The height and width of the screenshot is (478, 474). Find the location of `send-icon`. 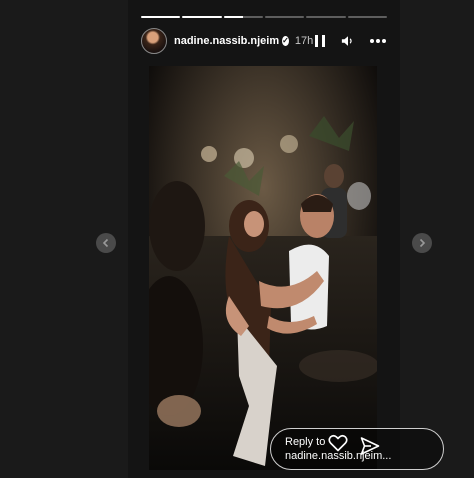

send-icon is located at coordinates (370, 446).